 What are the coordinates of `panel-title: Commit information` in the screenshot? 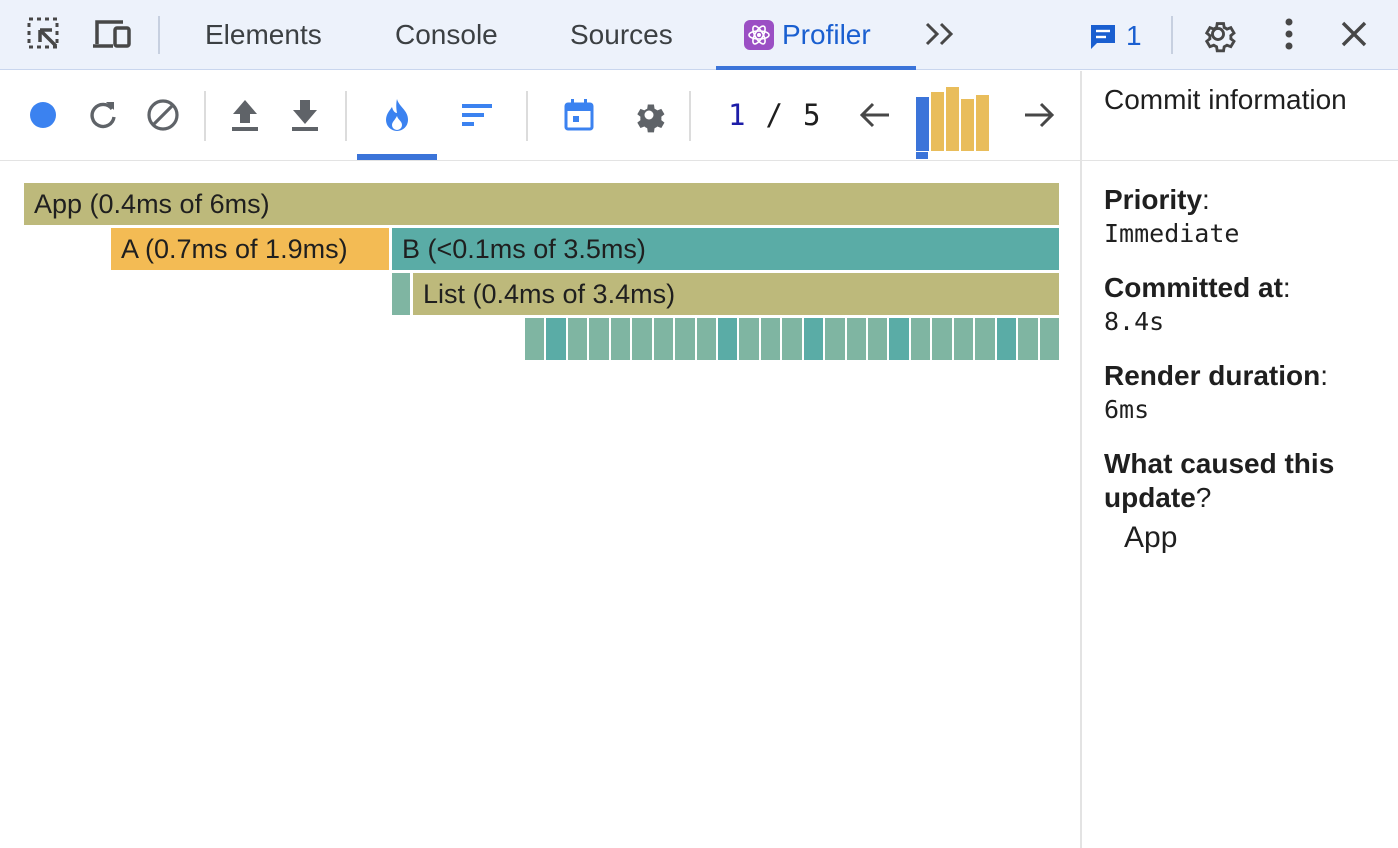 It's located at (1240, 116).